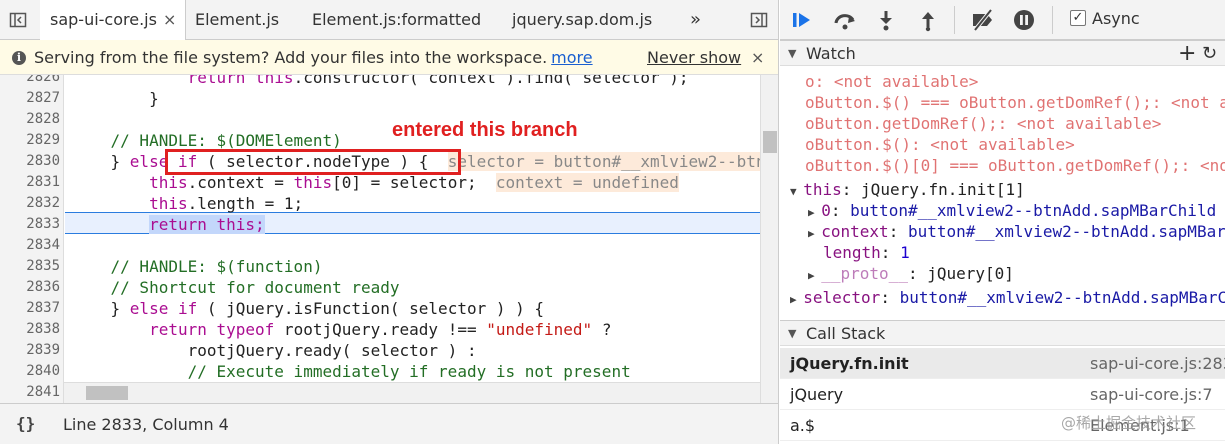  Describe the element at coordinates (30, 224) in the screenshot. I see `line-number: 2833` at that location.